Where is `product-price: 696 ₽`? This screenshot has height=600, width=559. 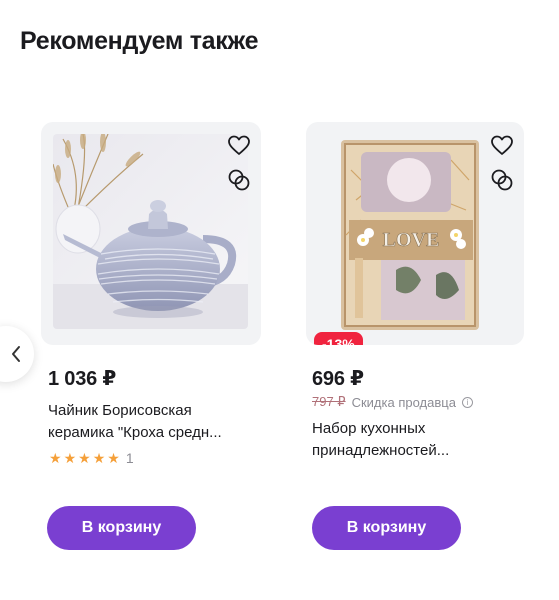 product-price: 696 ₽ is located at coordinates (338, 379).